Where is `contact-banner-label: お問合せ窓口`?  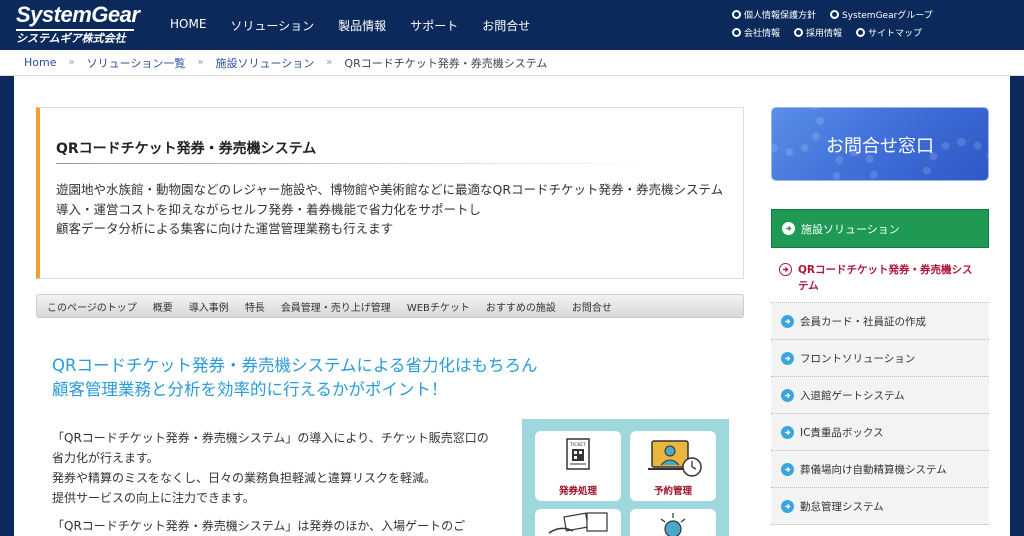 contact-banner-label: お問合せ窓口 is located at coordinates (880, 146).